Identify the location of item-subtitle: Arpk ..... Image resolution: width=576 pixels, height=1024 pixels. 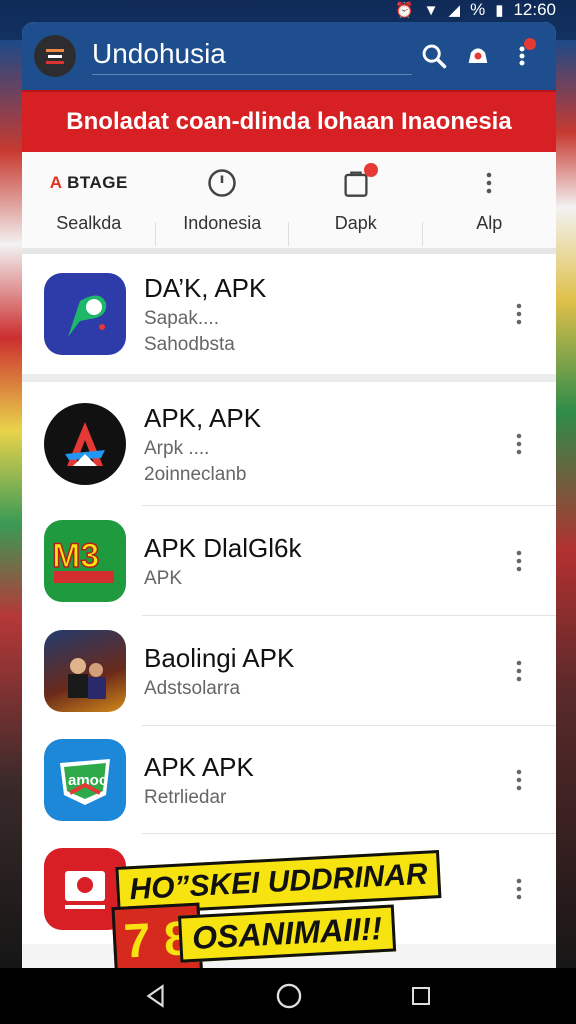
(177, 448).